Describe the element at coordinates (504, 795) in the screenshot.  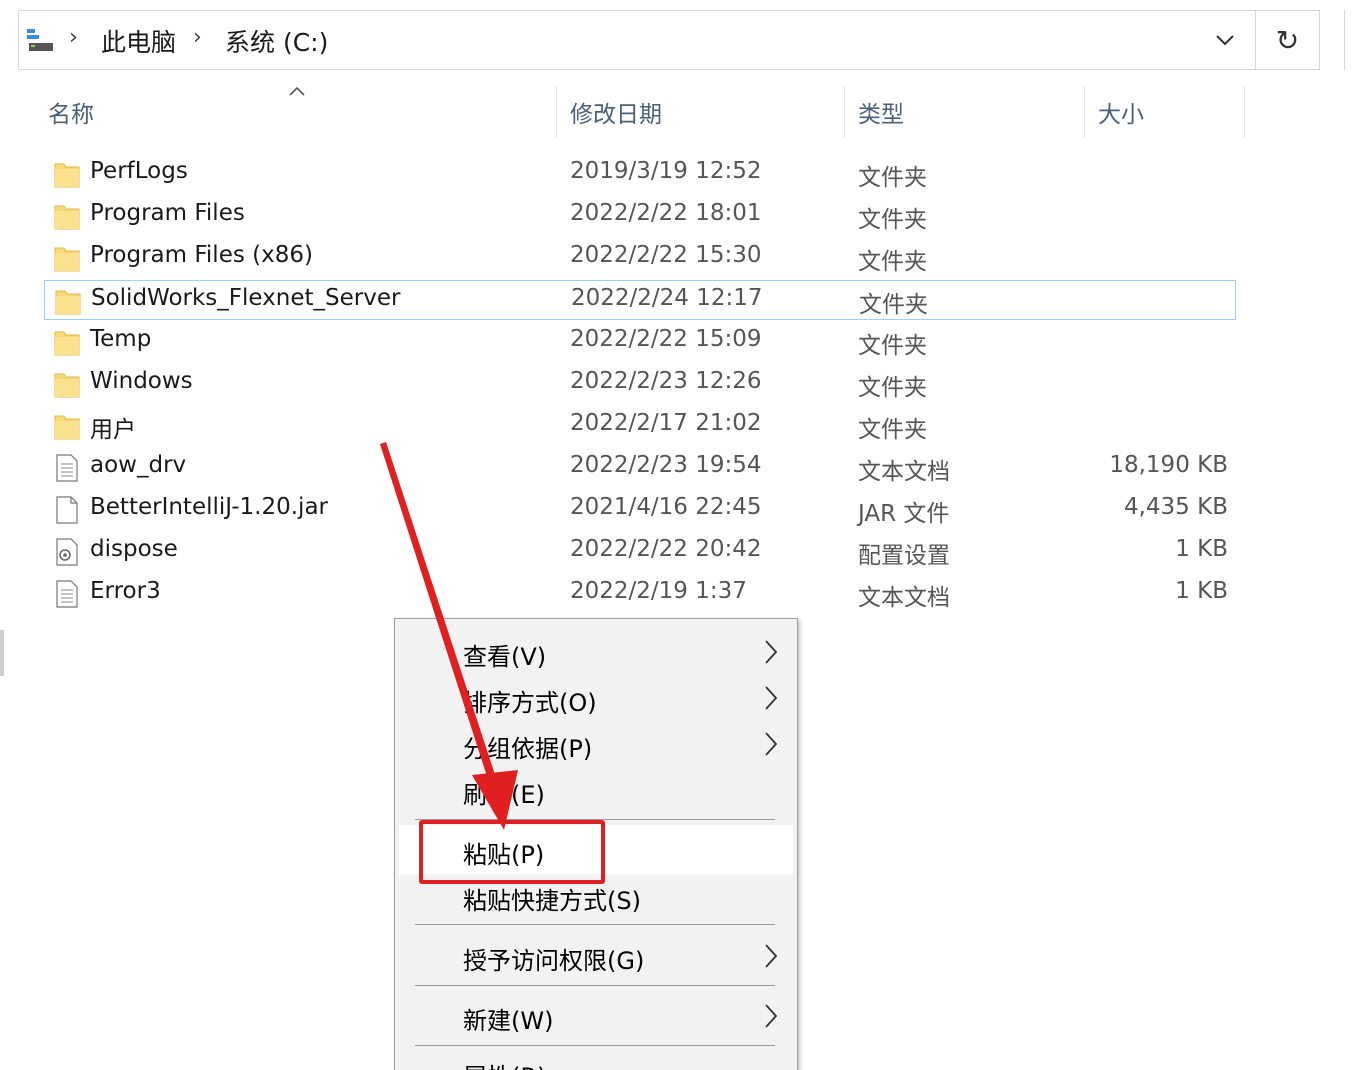
I see `context-menu-item-label: 刷新(E)` at that location.